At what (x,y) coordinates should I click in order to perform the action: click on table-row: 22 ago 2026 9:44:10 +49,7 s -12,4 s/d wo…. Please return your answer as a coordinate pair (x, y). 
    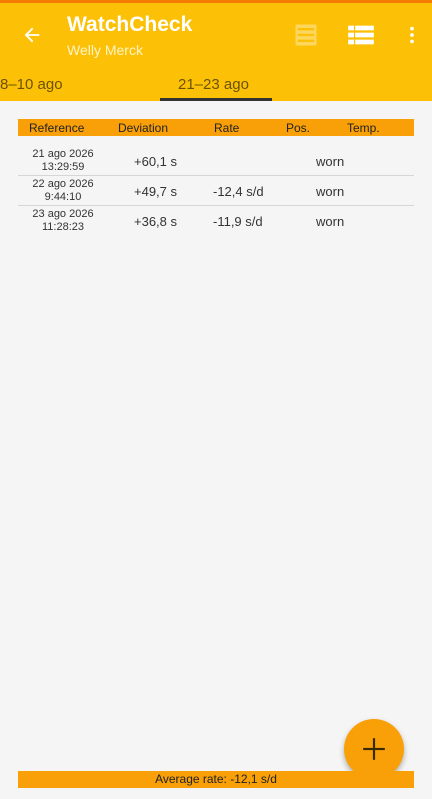
    Looking at the image, I should click on (216, 191).